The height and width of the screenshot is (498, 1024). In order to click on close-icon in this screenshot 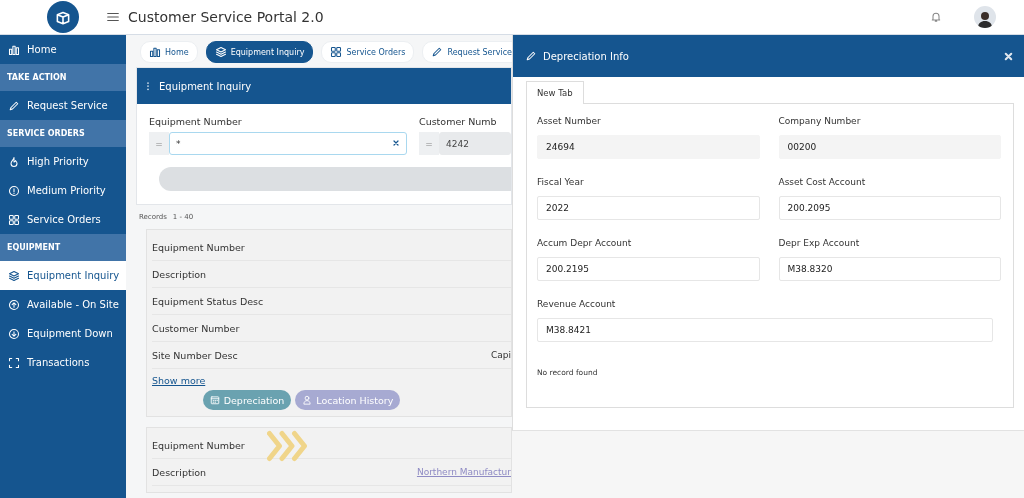, I will do `click(1008, 56)`.